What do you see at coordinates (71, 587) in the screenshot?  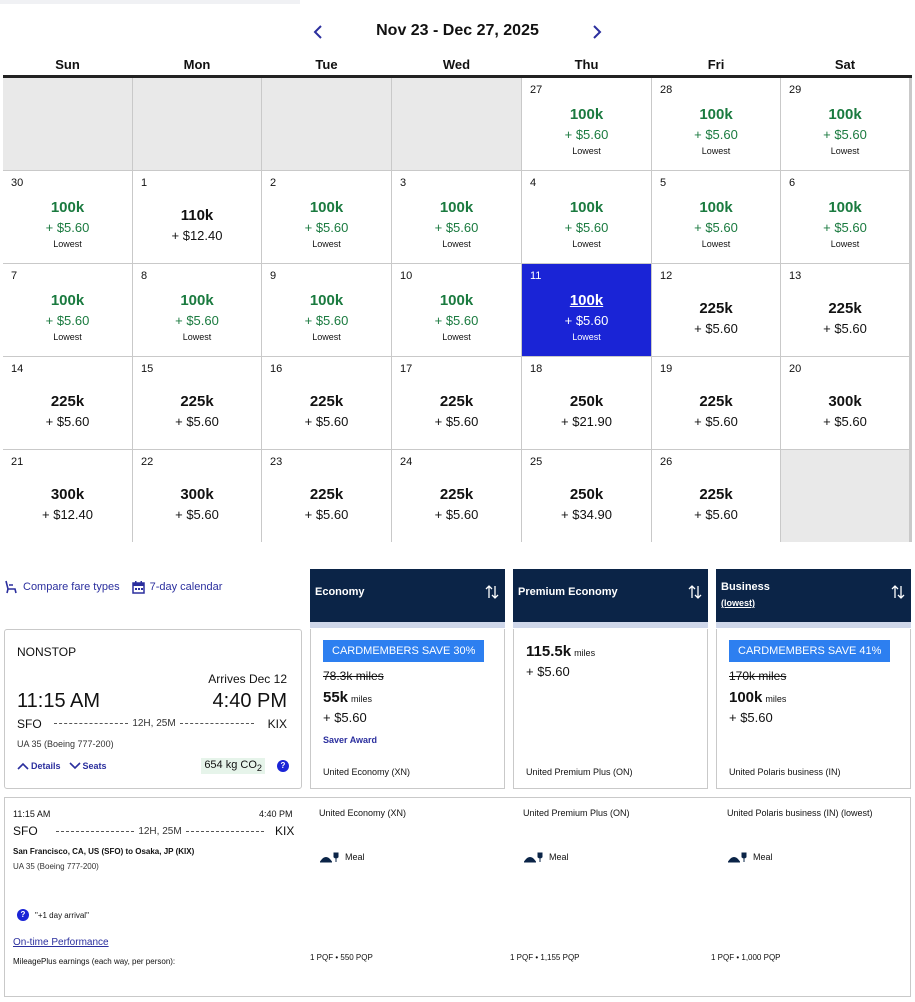 I see `compare-fare-types-label: Compare fare types` at bounding box center [71, 587].